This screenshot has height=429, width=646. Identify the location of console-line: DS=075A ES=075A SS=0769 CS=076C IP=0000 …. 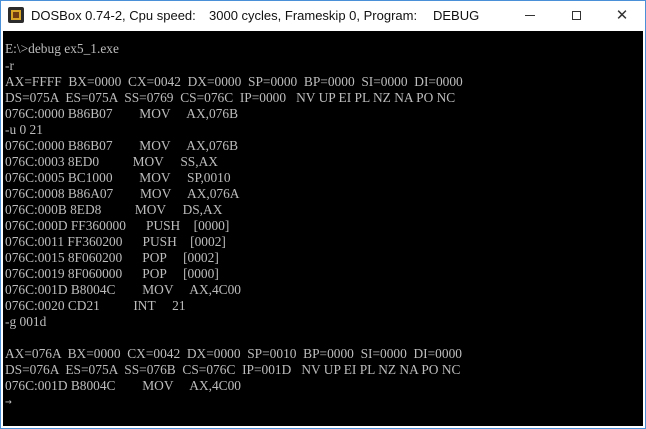
(230, 97).